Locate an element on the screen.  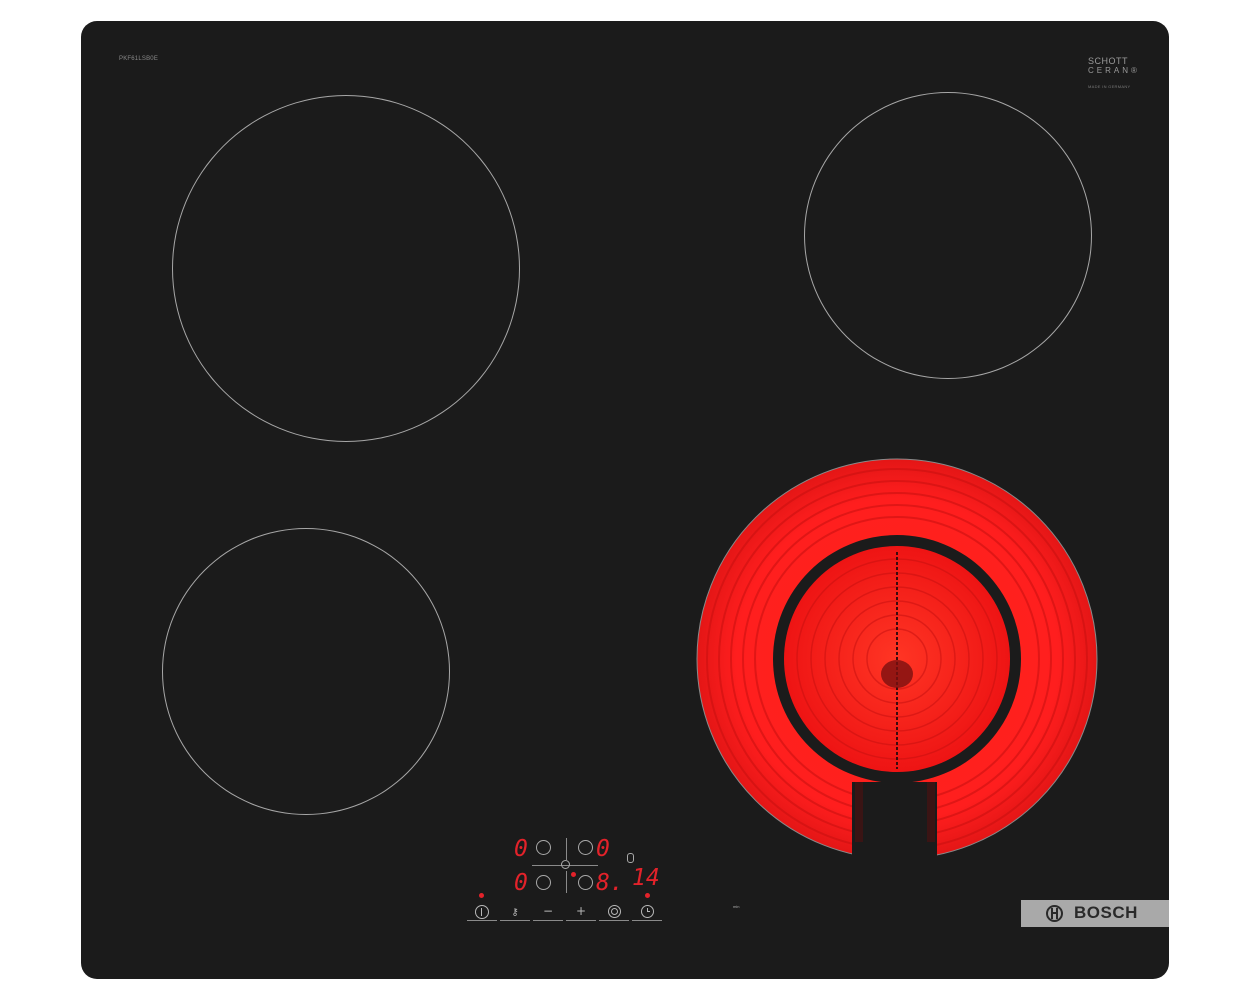
dual-zone-button is located at coordinates (614, 912).